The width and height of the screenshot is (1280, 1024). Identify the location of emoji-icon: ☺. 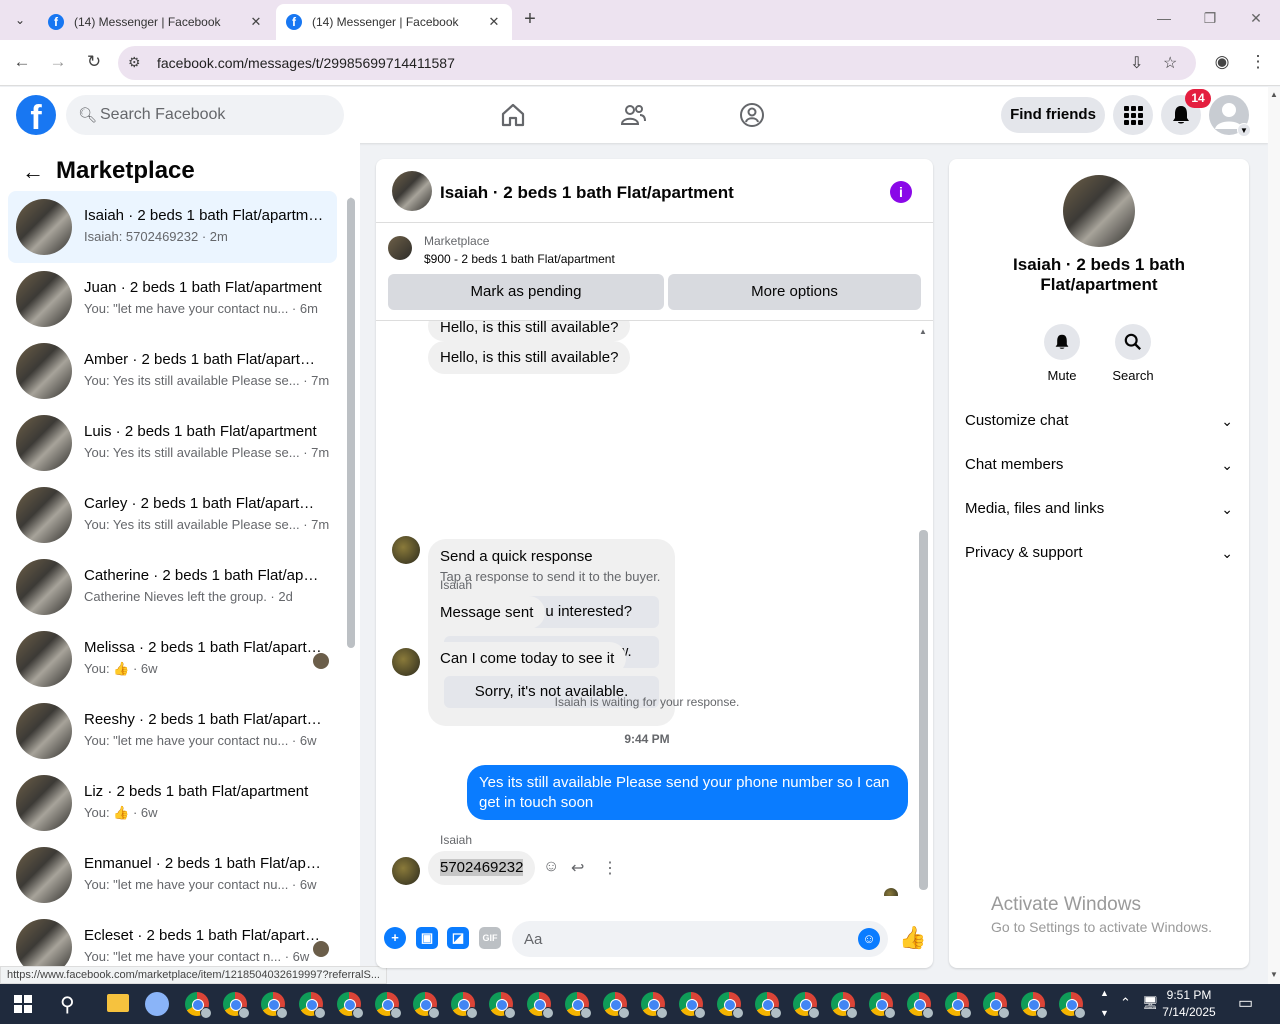
(869, 939).